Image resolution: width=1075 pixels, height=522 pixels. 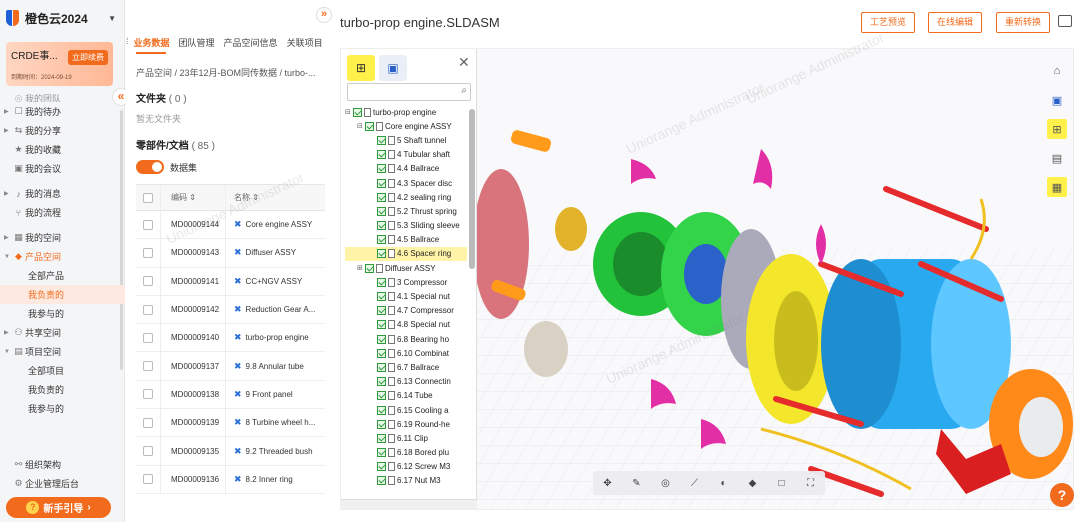 I want to click on guide-button: ? 新手引导 ›, so click(x=58, y=507).